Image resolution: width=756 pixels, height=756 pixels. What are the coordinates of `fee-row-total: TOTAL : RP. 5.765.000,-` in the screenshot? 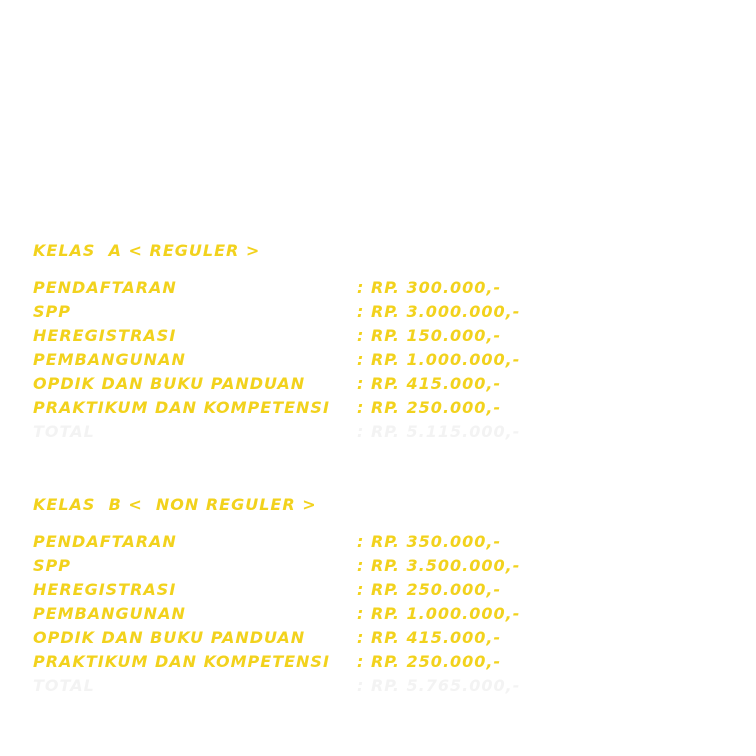 It's located at (313, 686).